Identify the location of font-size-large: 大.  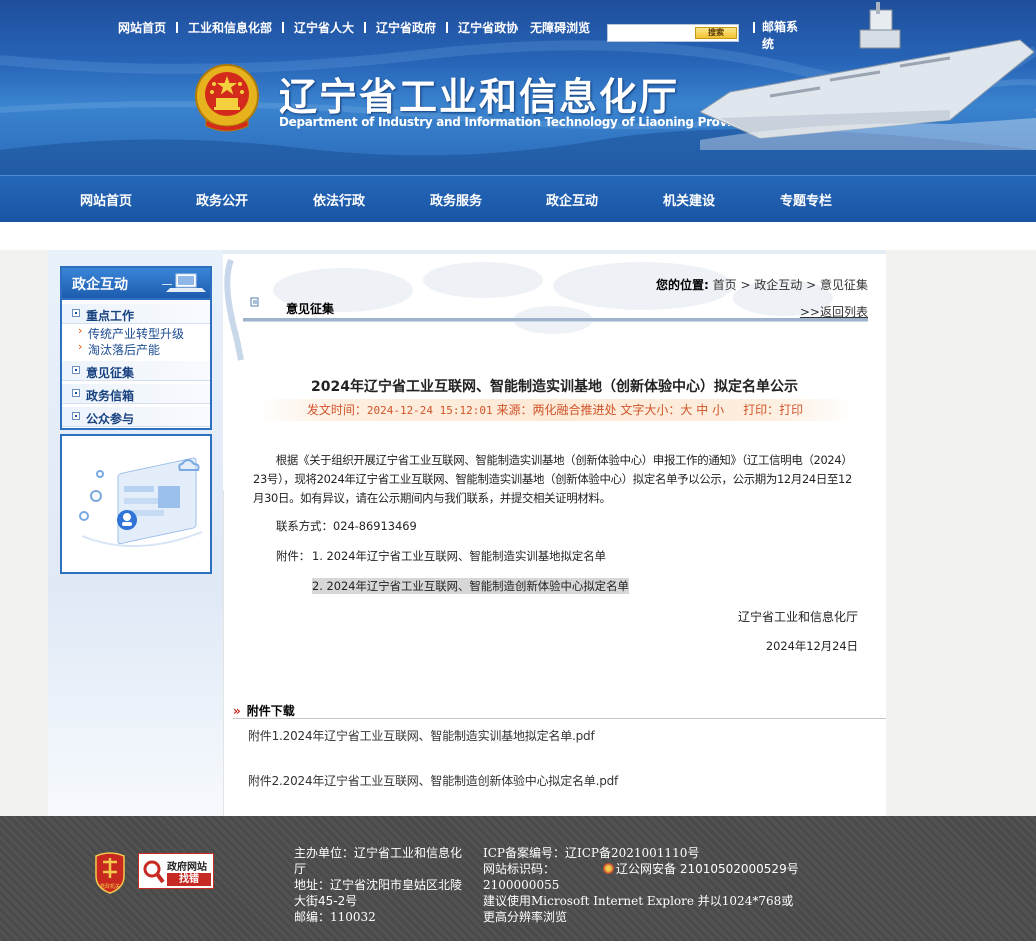
(686, 410).